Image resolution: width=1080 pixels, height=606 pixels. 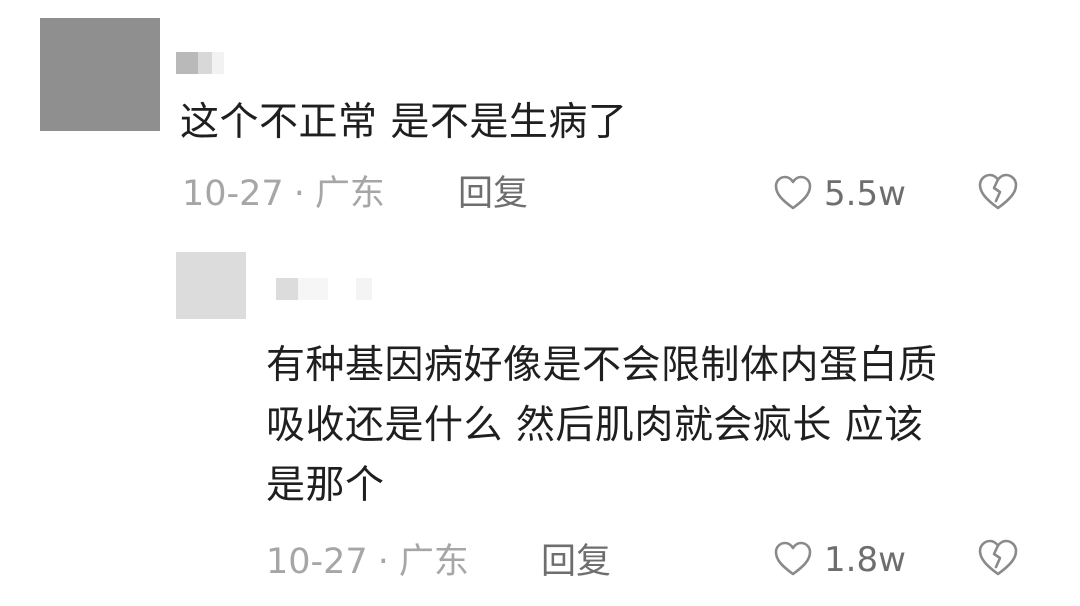 I want to click on comment-text-line: 有种基因病好像是不会限制体内蛋白质, so click(x=602, y=365).